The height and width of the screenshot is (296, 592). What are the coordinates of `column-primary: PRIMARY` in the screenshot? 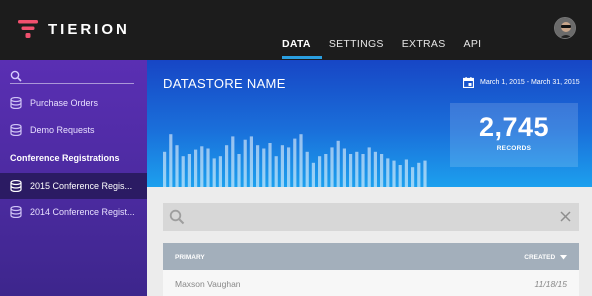 It's located at (190, 257).